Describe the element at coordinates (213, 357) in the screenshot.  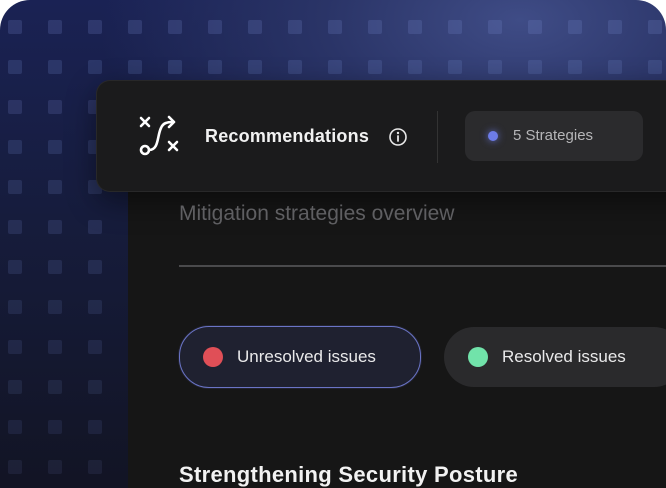
I see `unresolved-status-dot` at that location.